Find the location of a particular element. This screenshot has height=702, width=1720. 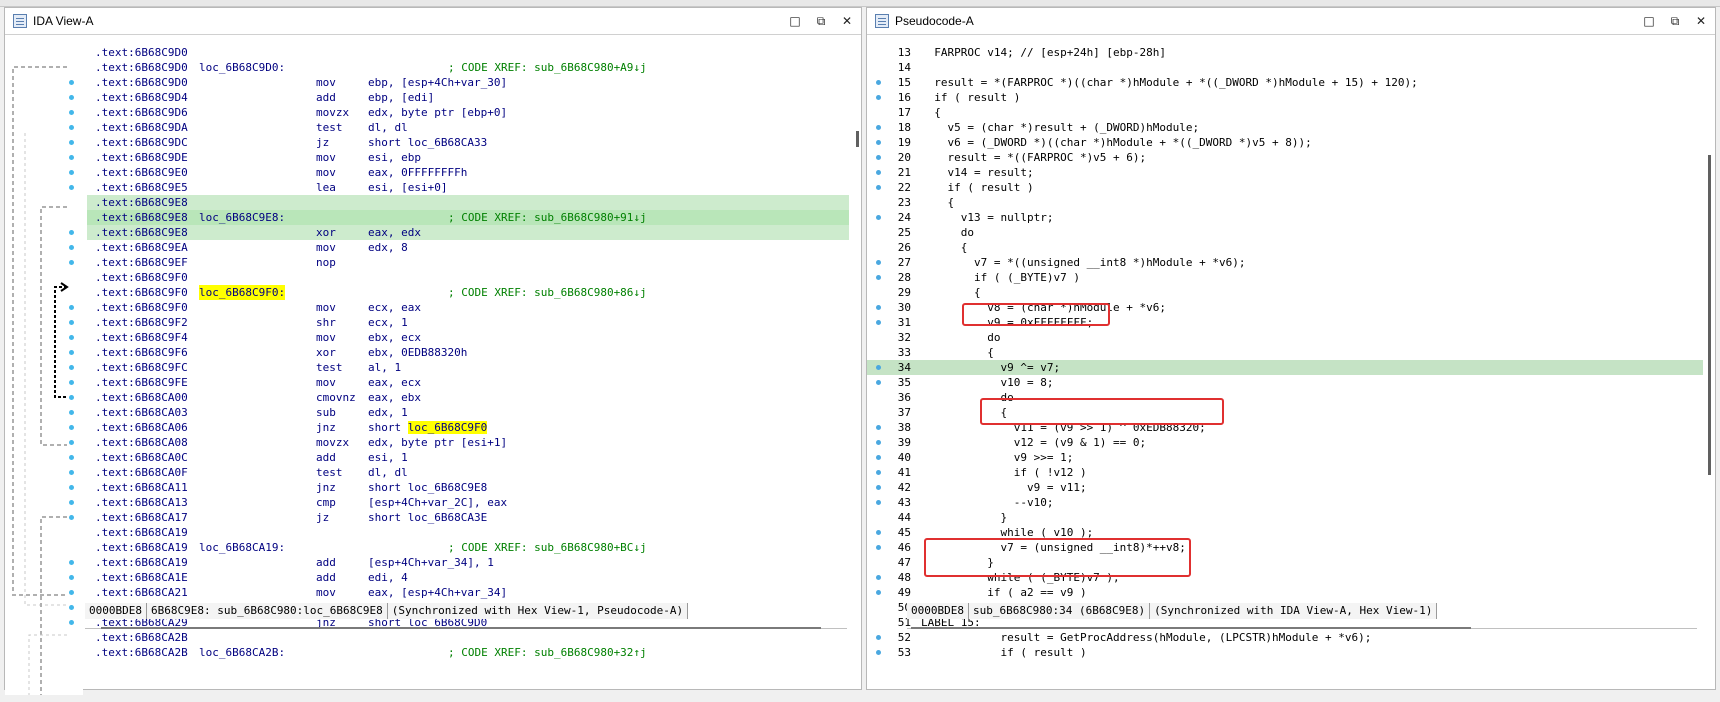

asm-operands: ebp, [esp+4Ch+var_30] is located at coordinates (437, 82).